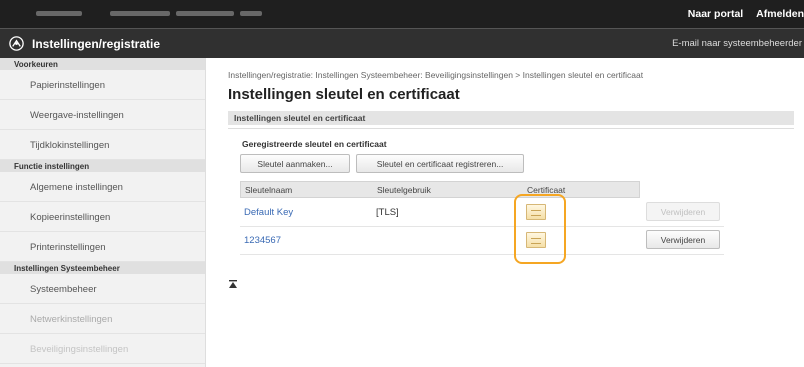 The image size is (804, 367). I want to click on page-title: Instellingen sleutel en certificaat, so click(344, 94).